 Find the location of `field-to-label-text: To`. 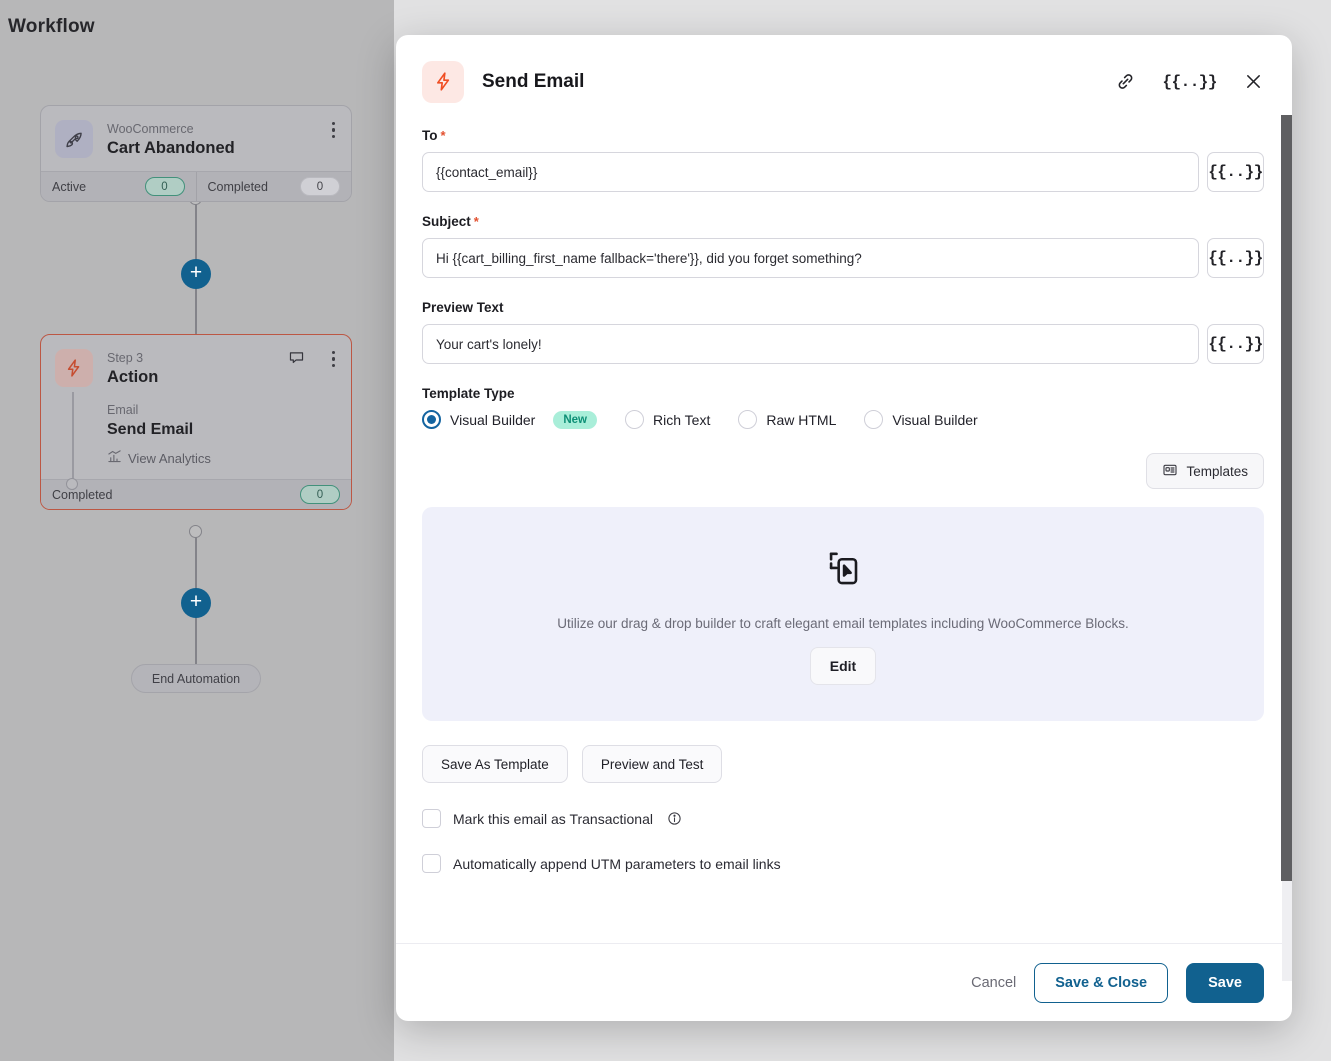

field-to-label-text: To is located at coordinates (430, 135).